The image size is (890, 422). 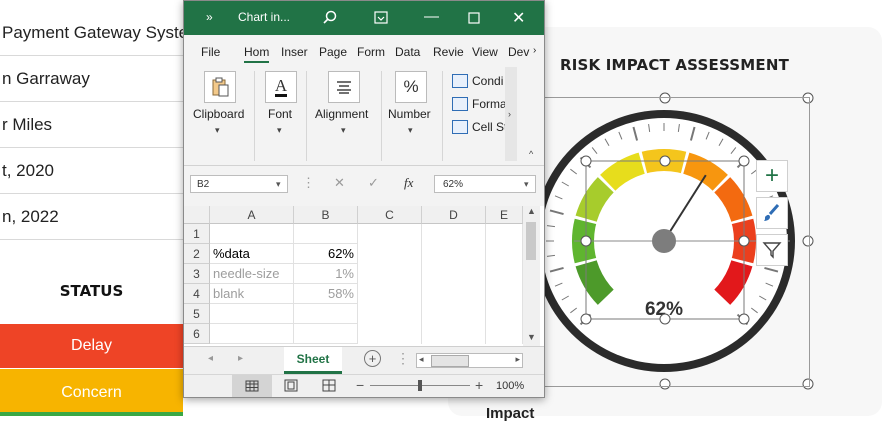 What do you see at coordinates (252, 254) in the screenshot?
I see `cell-a2: %data` at bounding box center [252, 254].